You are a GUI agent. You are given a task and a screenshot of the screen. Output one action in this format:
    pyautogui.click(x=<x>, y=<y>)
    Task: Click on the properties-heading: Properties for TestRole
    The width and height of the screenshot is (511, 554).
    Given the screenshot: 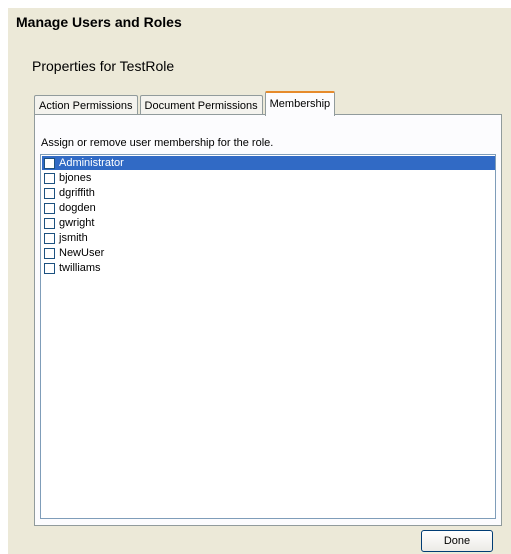 What is the action you would take?
    pyautogui.click(x=103, y=66)
    